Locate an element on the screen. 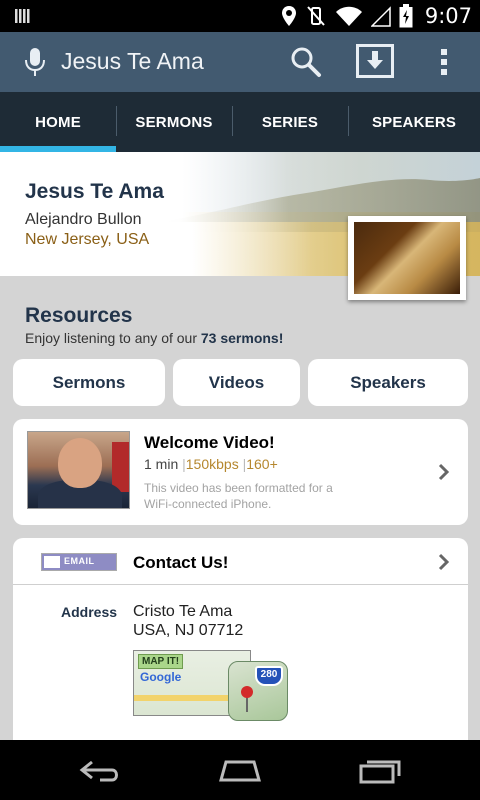  video-resolution: 160+ is located at coordinates (262, 464).